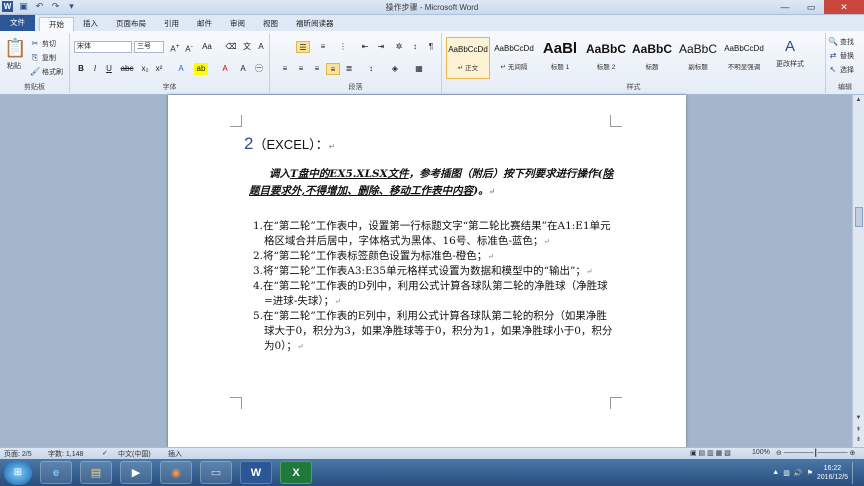  What do you see at coordinates (365, 47) in the screenshot?
I see `decrease-indent-icon: ⇤` at bounding box center [365, 47].